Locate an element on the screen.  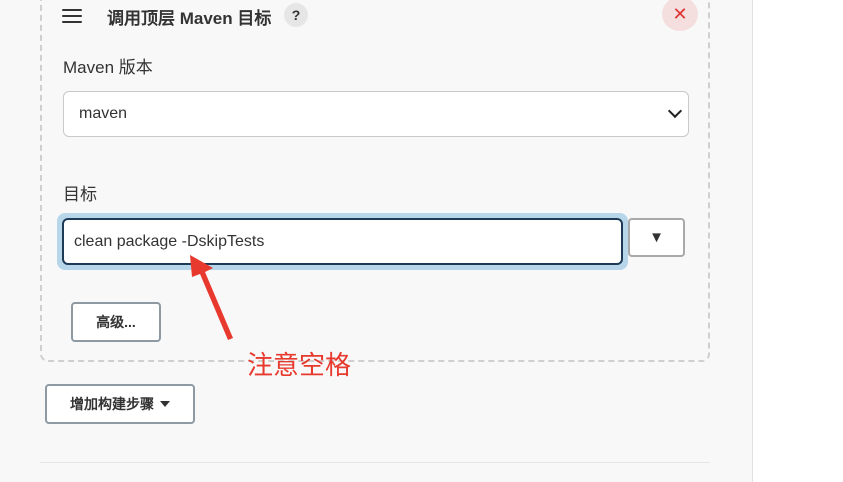
add-build-step-button: 增加构建步骤 is located at coordinates (120, 404).